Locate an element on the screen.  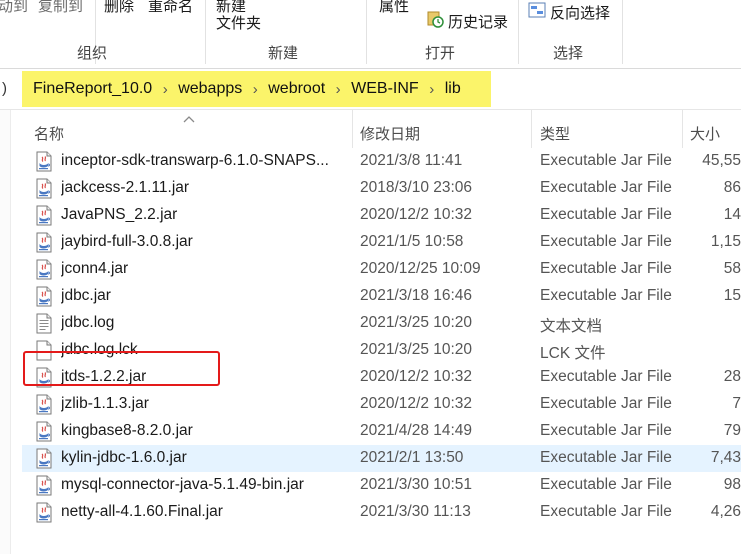
file-size: 45,55 is located at coordinates (721, 160).